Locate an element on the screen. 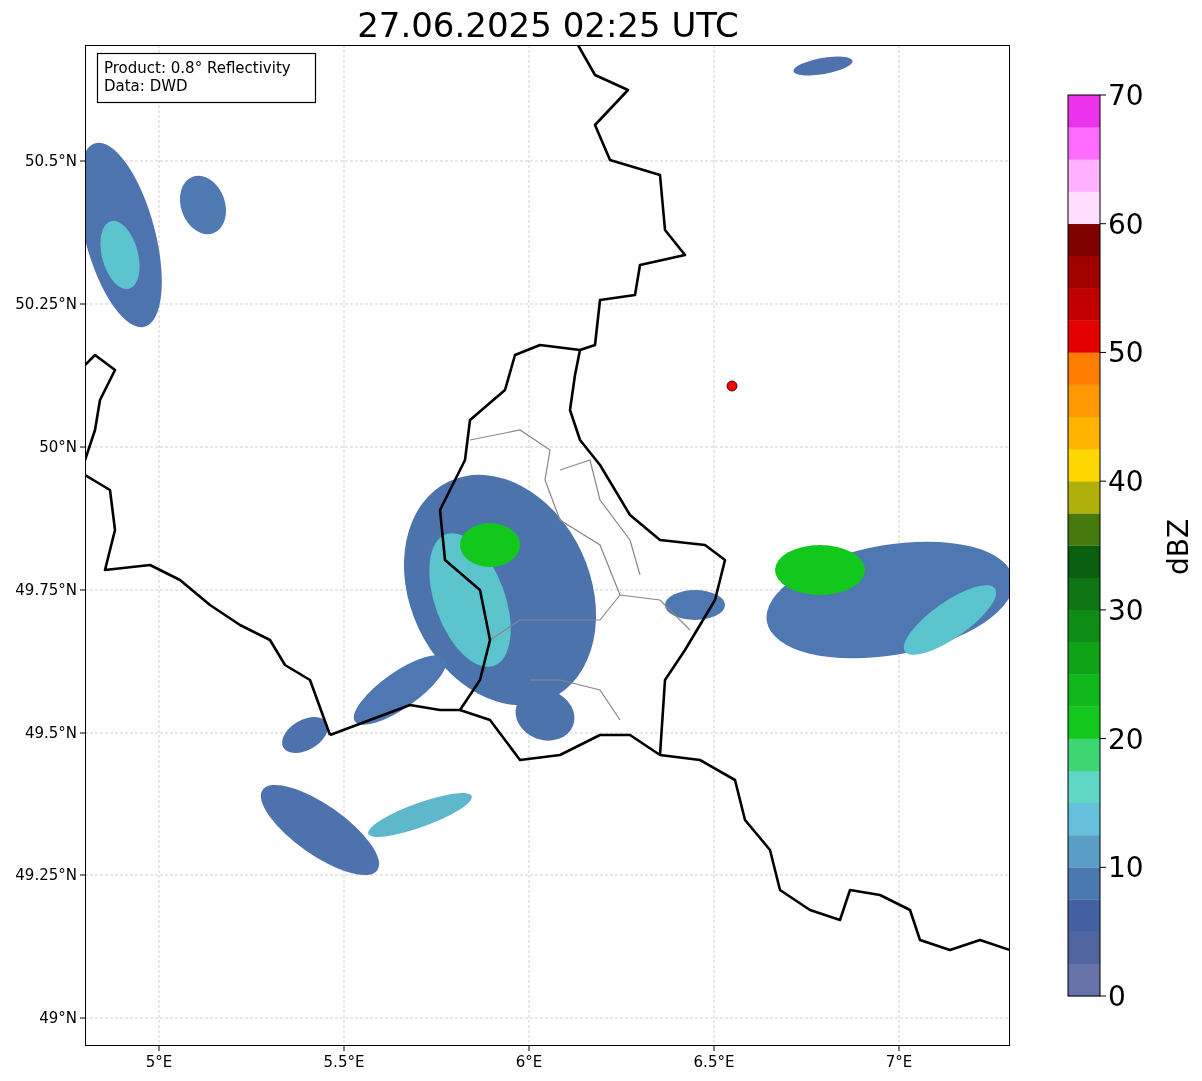  info-text: Product: 0.8° Reflectivity is located at coordinates (197, 68).